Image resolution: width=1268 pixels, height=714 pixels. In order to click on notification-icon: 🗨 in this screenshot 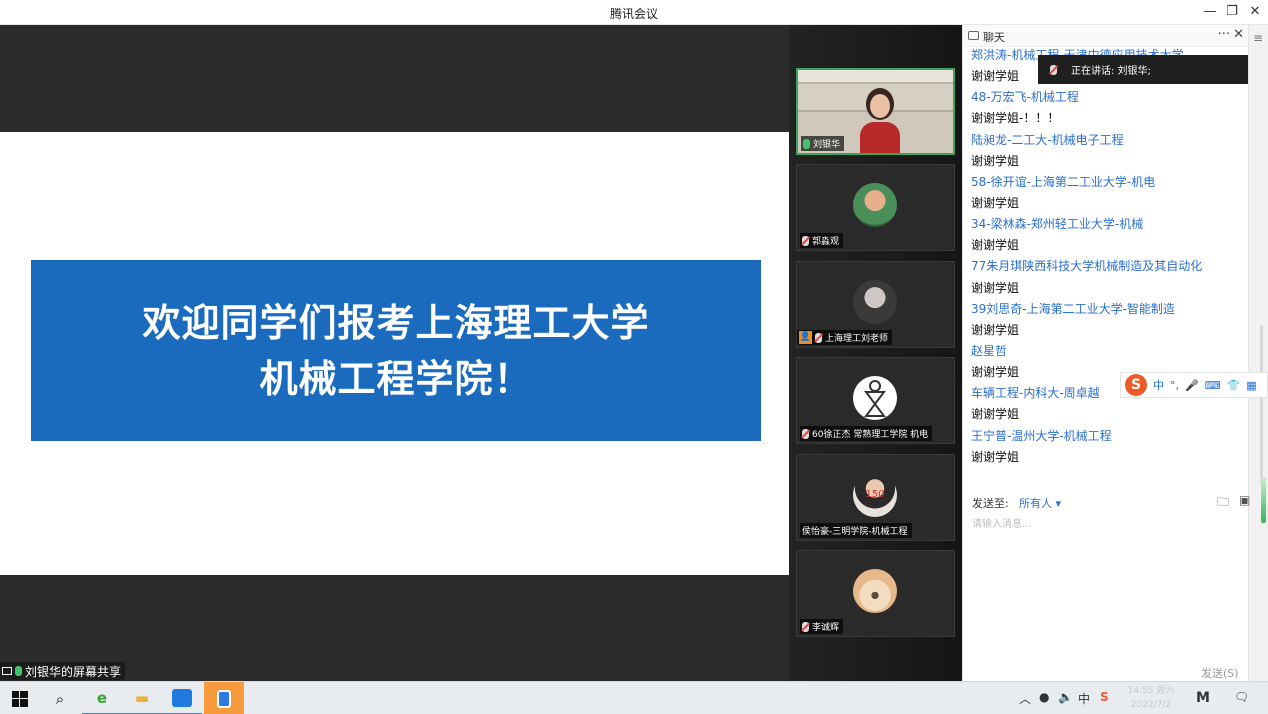, I will do `click(1241, 697)`.